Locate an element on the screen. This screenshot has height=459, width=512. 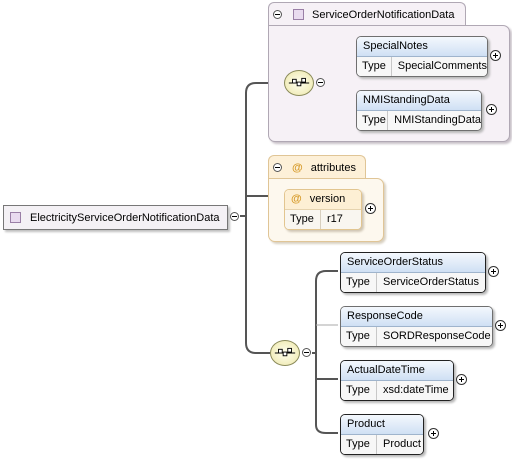
element-name: Product is located at coordinates (382, 425).